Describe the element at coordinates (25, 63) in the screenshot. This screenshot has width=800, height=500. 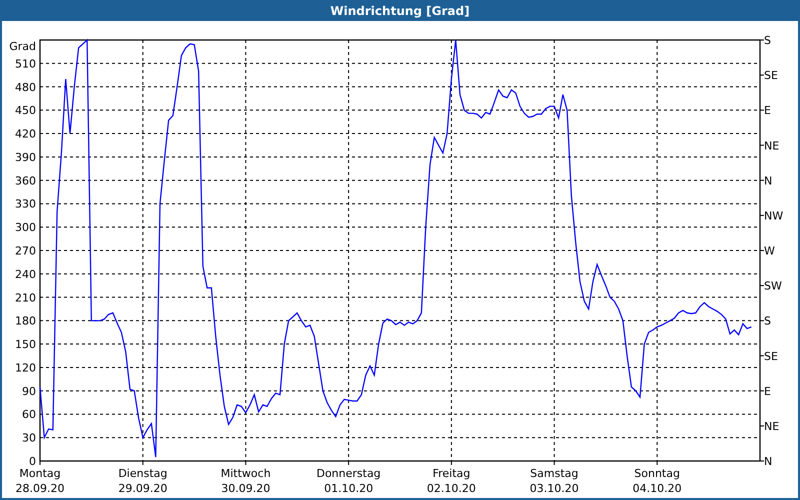
I see `y-tick-label: 510` at that location.